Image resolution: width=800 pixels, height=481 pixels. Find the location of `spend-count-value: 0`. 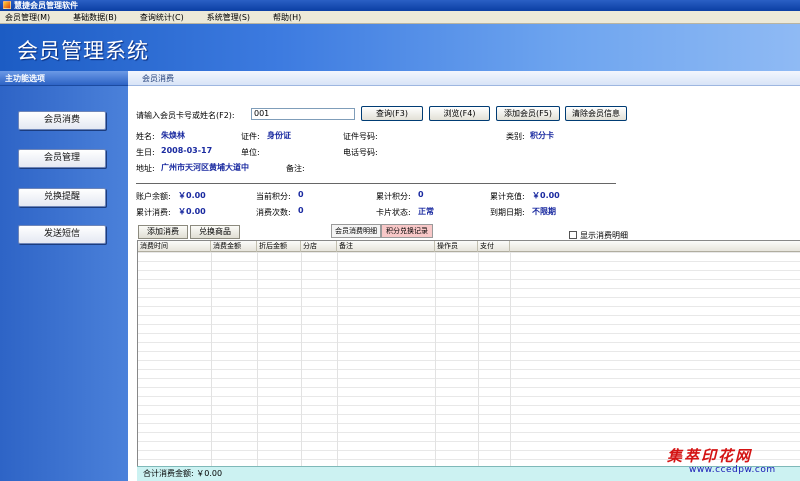

spend-count-value: 0 is located at coordinates (301, 210).